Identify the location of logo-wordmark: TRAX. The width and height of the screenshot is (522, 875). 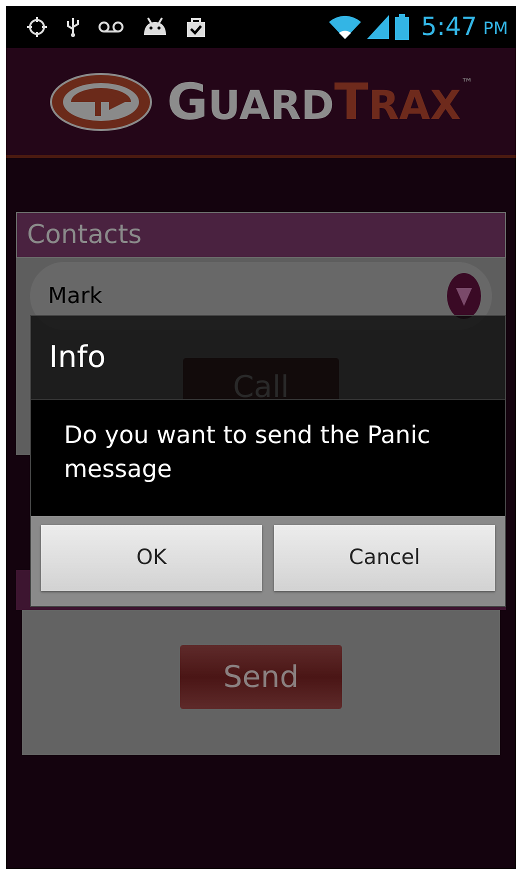
(397, 101).